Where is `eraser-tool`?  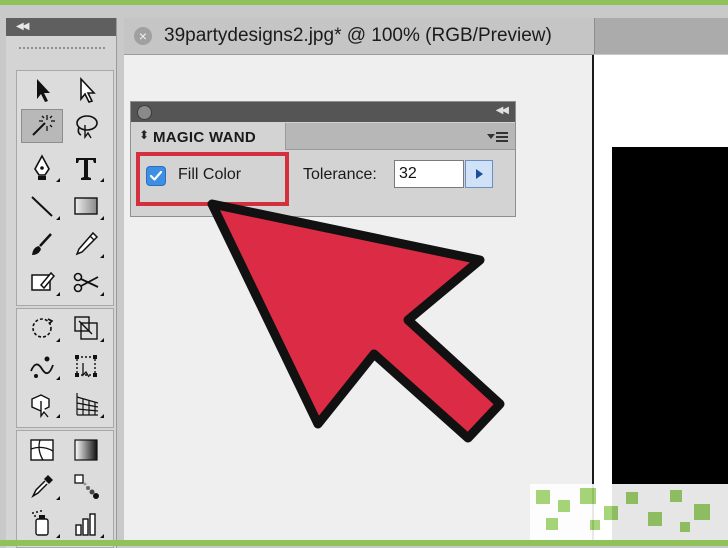 eraser-tool is located at coordinates (42, 282).